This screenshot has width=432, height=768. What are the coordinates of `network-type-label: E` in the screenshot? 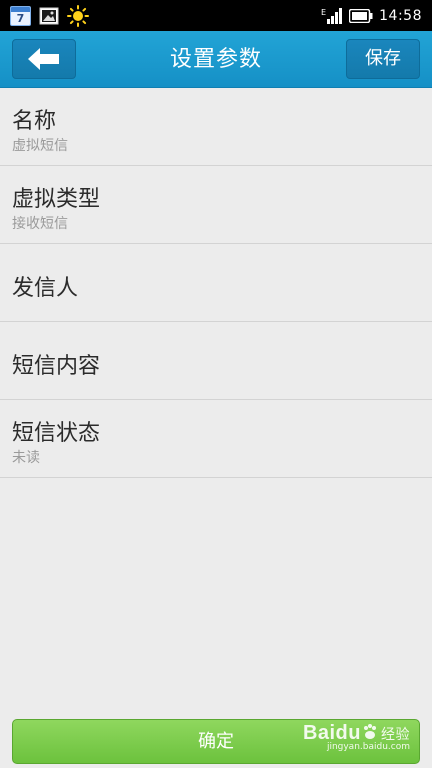 It's located at (323, 12).